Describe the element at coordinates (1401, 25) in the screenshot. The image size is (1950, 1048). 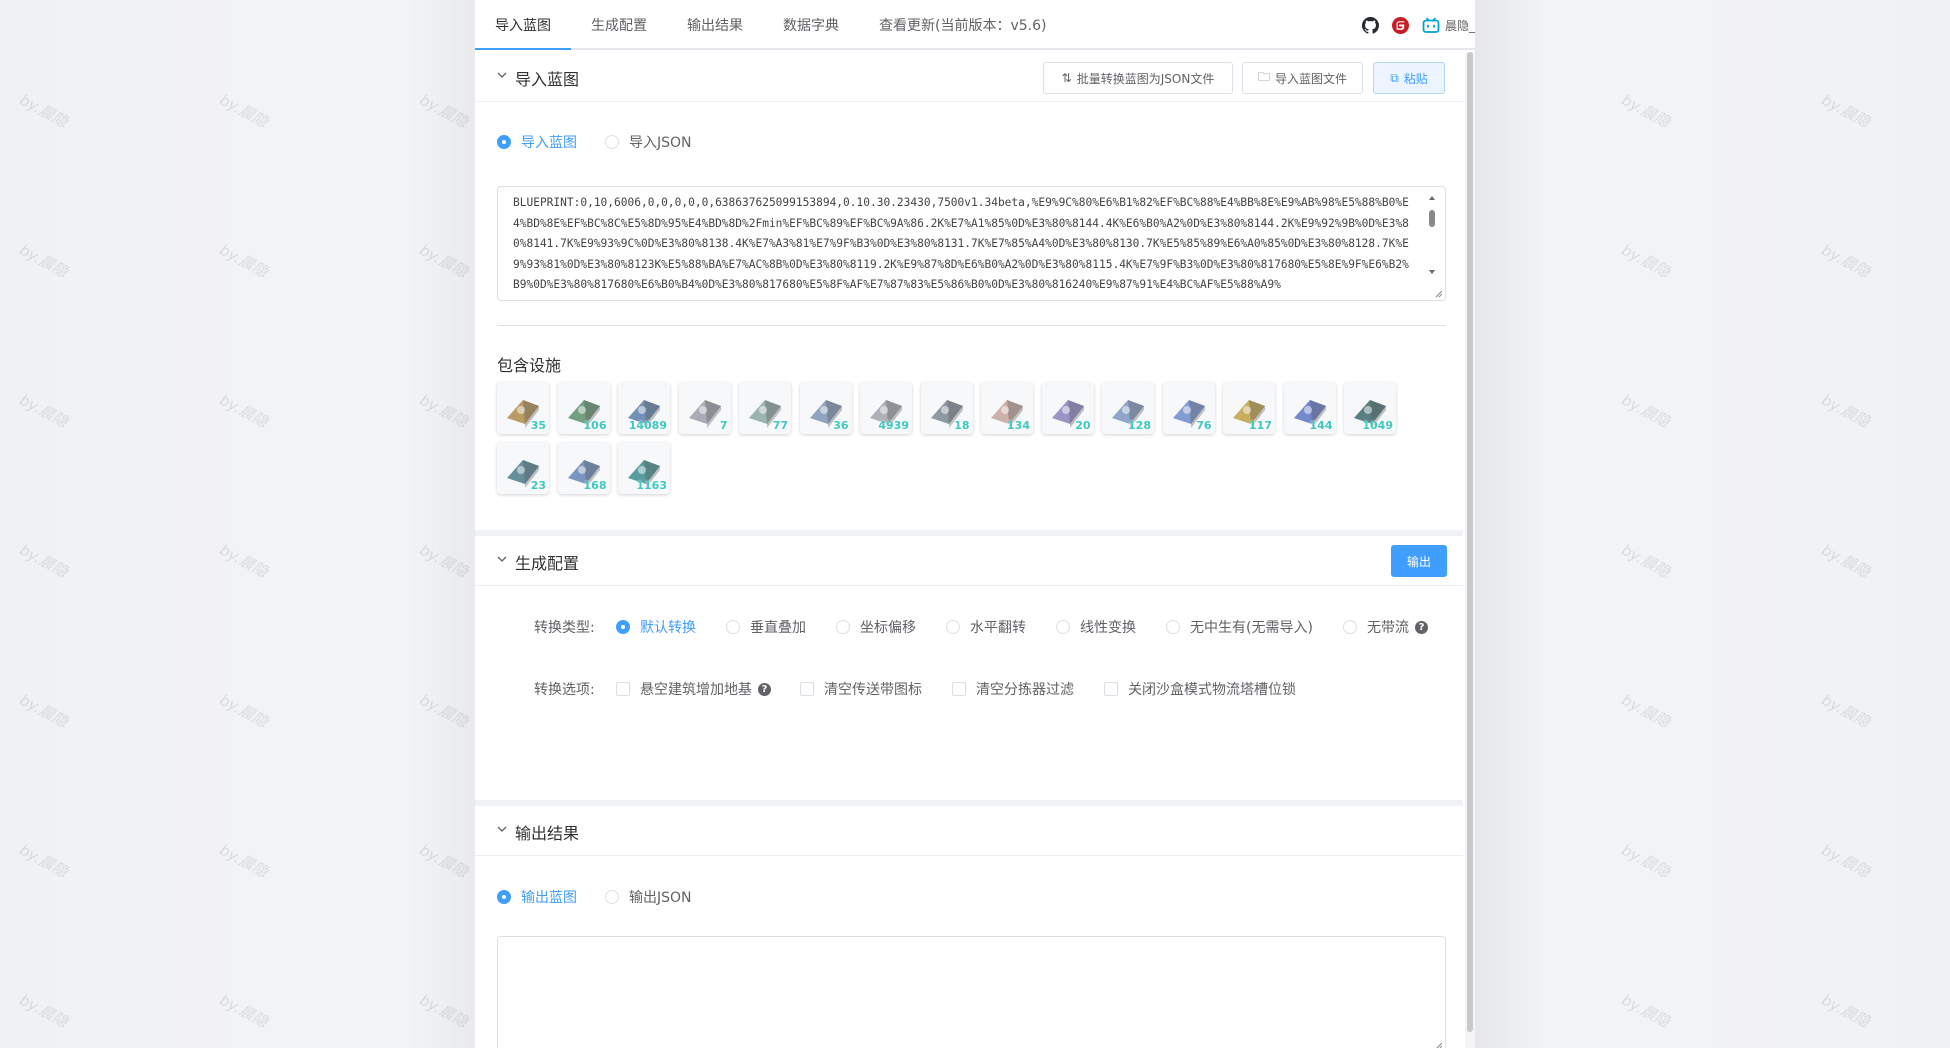
I see `gitee-icon` at that location.